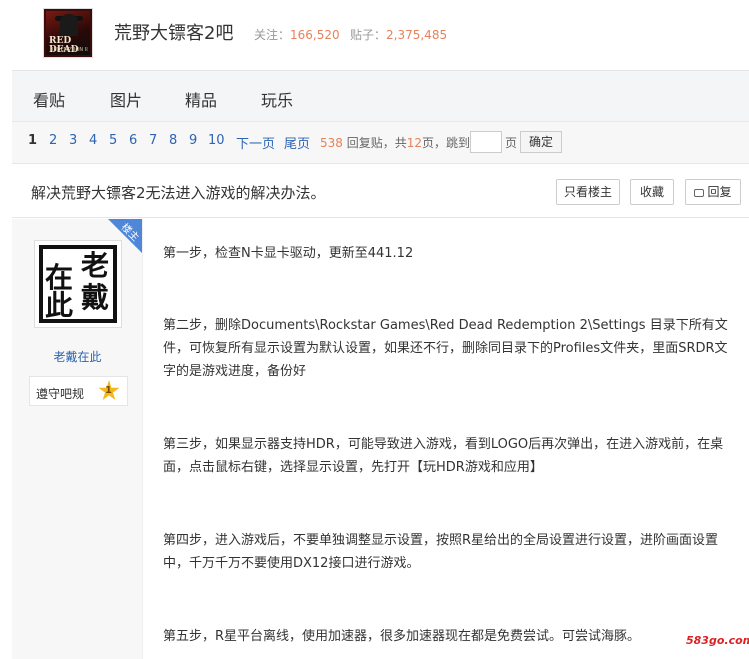 This screenshot has width=749, height=659. Describe the element at coordinates (59, 305) in the screenshot. I see `avatar-char: 此` at that location.